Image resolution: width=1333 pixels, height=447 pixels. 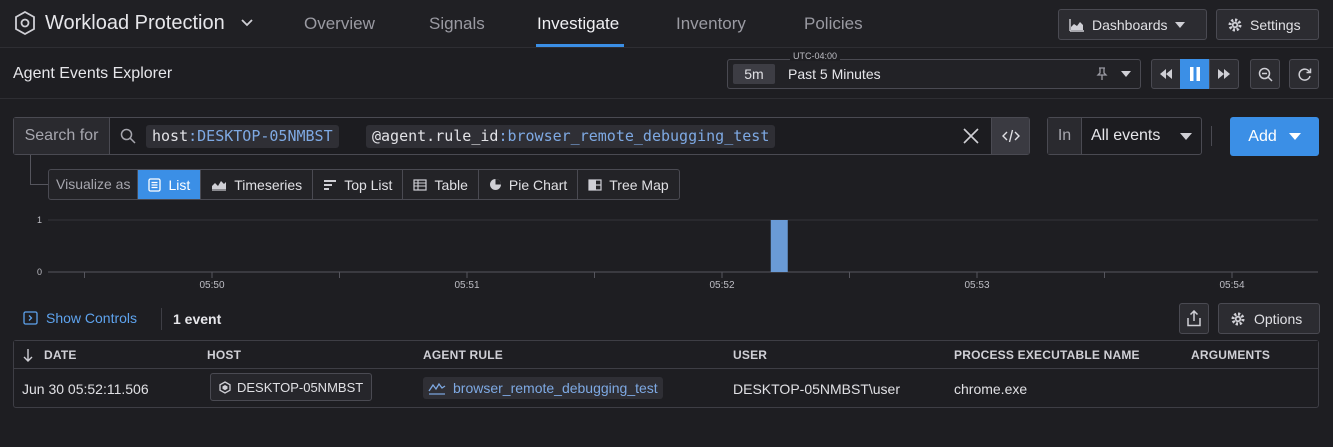 I want to click on event-index-select: In All events, so click(x=1124, y=136).